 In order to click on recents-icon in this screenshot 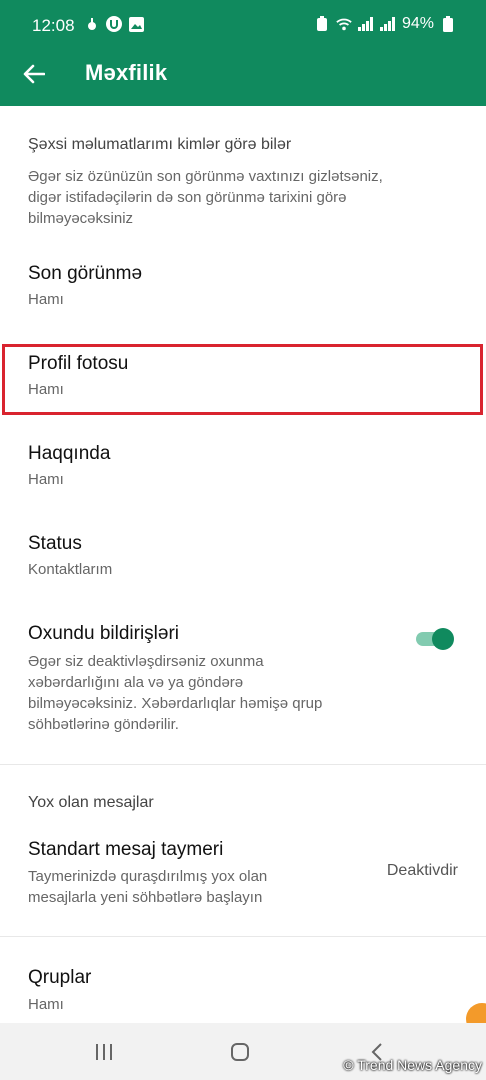, I will do `click(104, 1052)`.